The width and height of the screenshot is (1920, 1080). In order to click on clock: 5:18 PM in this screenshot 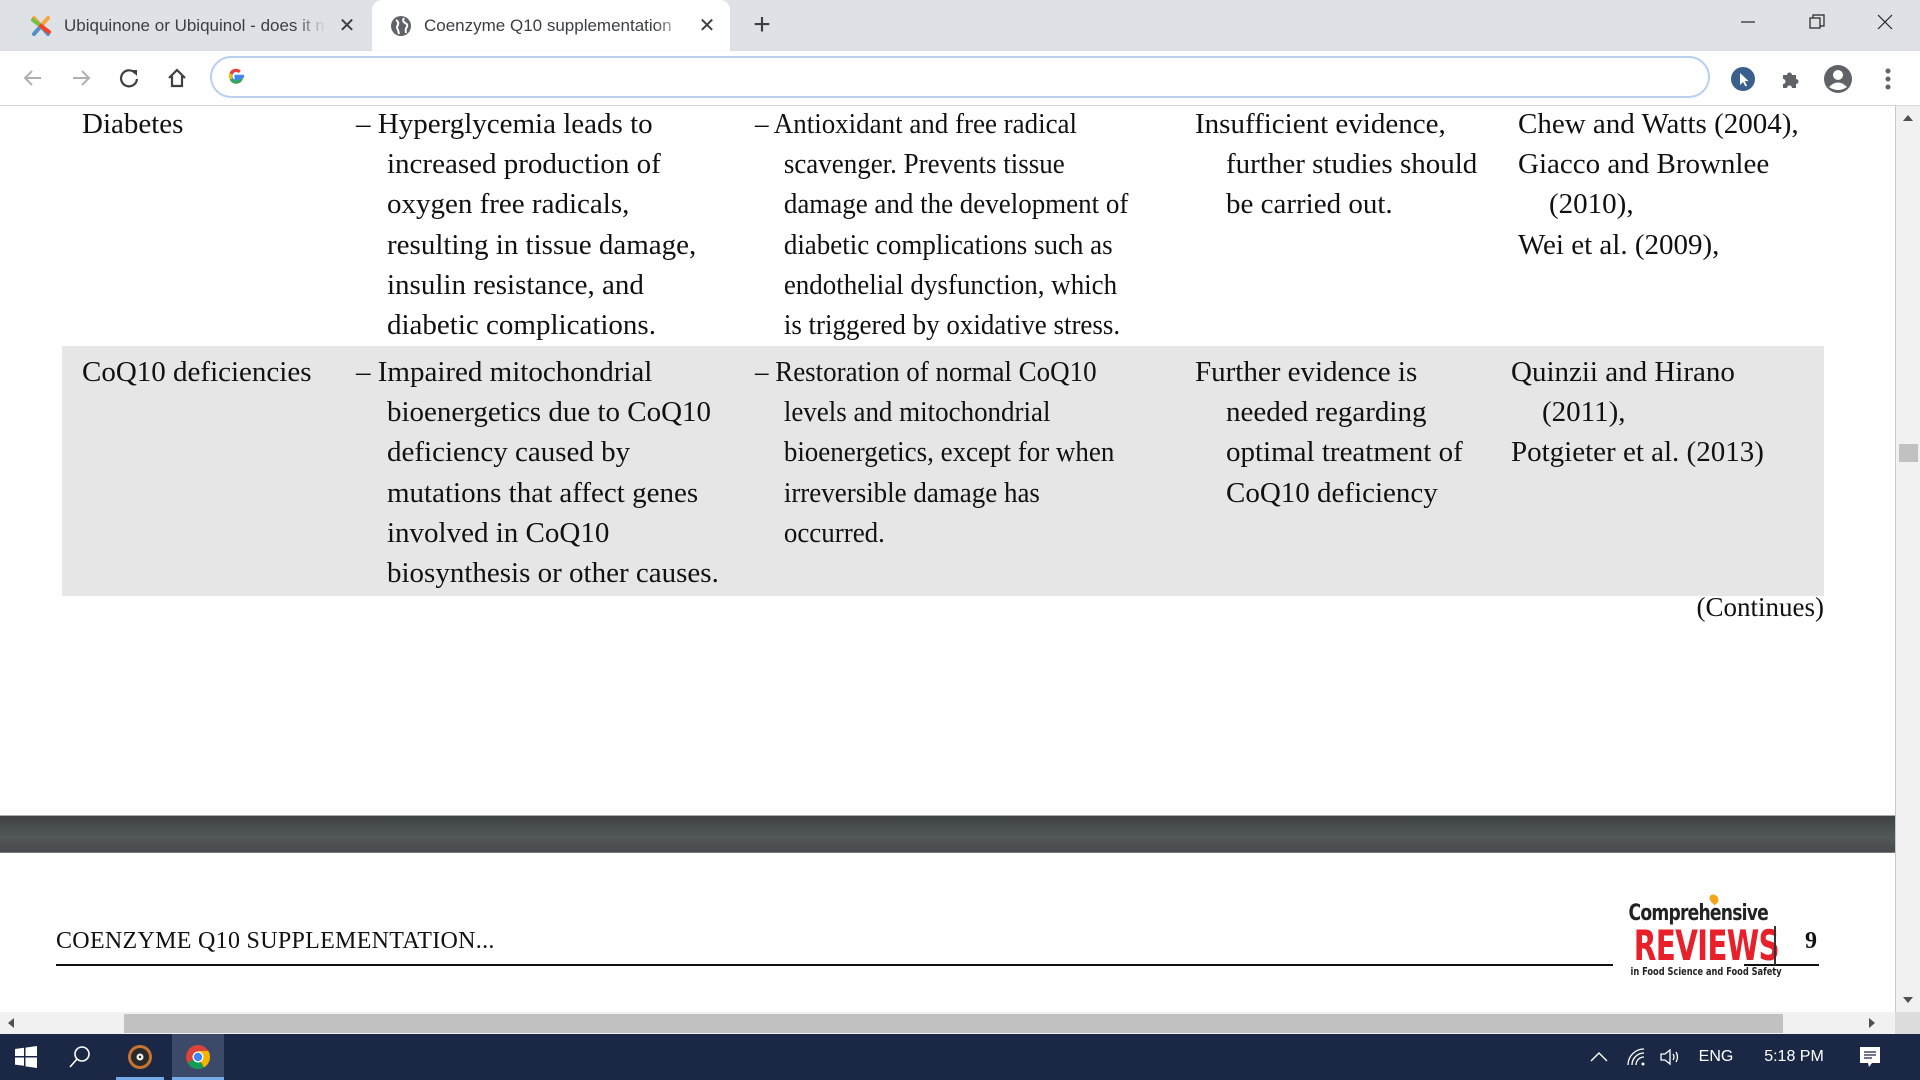, I will do `click(1794, 1057)`.